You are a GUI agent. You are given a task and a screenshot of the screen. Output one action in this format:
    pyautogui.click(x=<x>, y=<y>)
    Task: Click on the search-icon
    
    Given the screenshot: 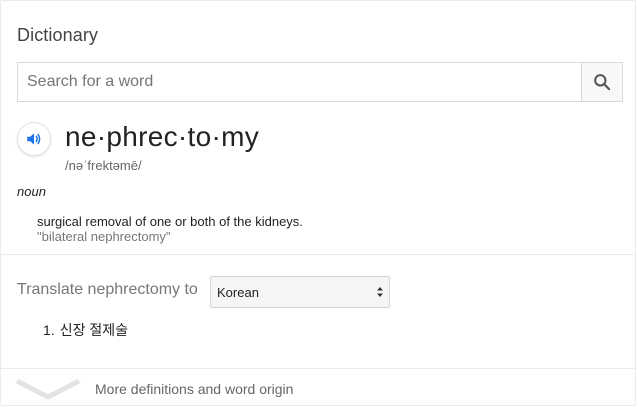 What is the action you would take?
    pyautogui.click(x=602, y=82)
    